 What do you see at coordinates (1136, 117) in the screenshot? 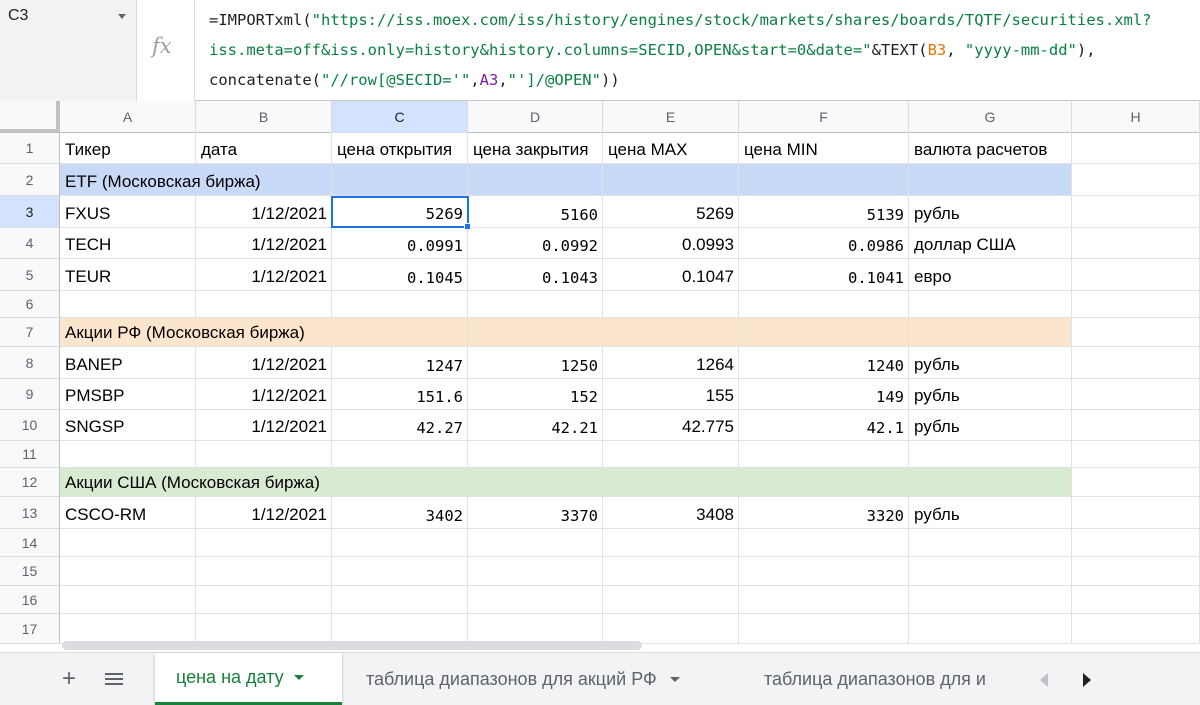
I see `column-header-h: H` at bounding box center [1136, 117].